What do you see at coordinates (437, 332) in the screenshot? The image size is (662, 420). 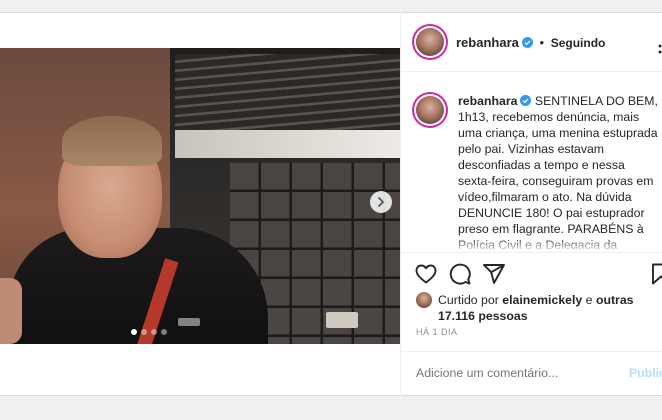 I see `post-timestamp: HÁ 1 DIA` at bounding box center [437, 332].